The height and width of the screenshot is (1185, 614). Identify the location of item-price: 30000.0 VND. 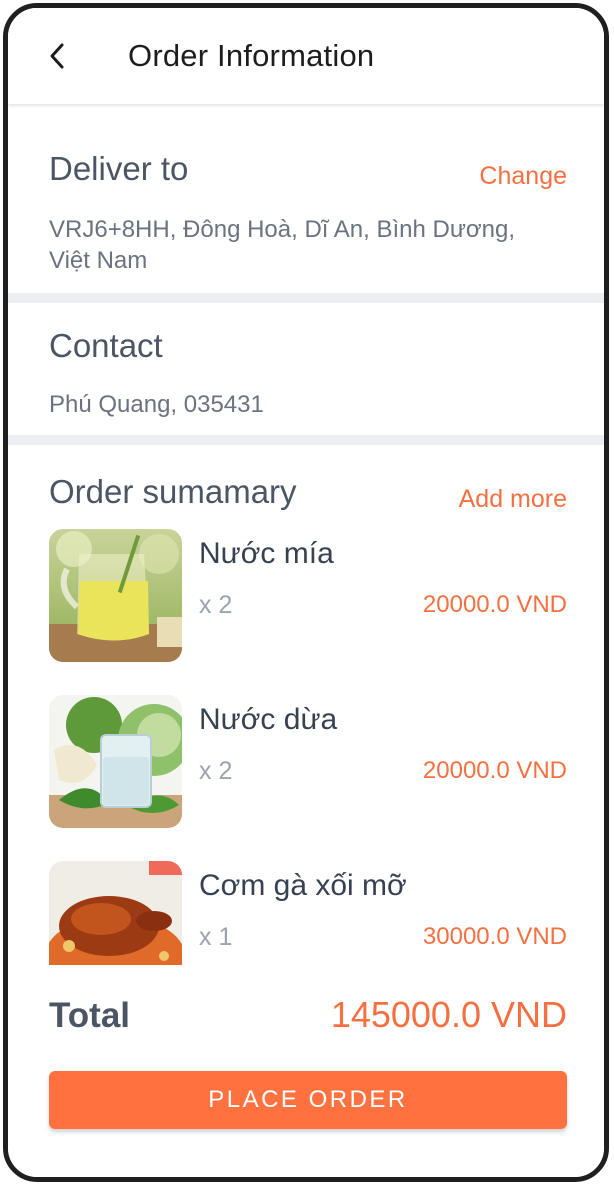
(494, 936).